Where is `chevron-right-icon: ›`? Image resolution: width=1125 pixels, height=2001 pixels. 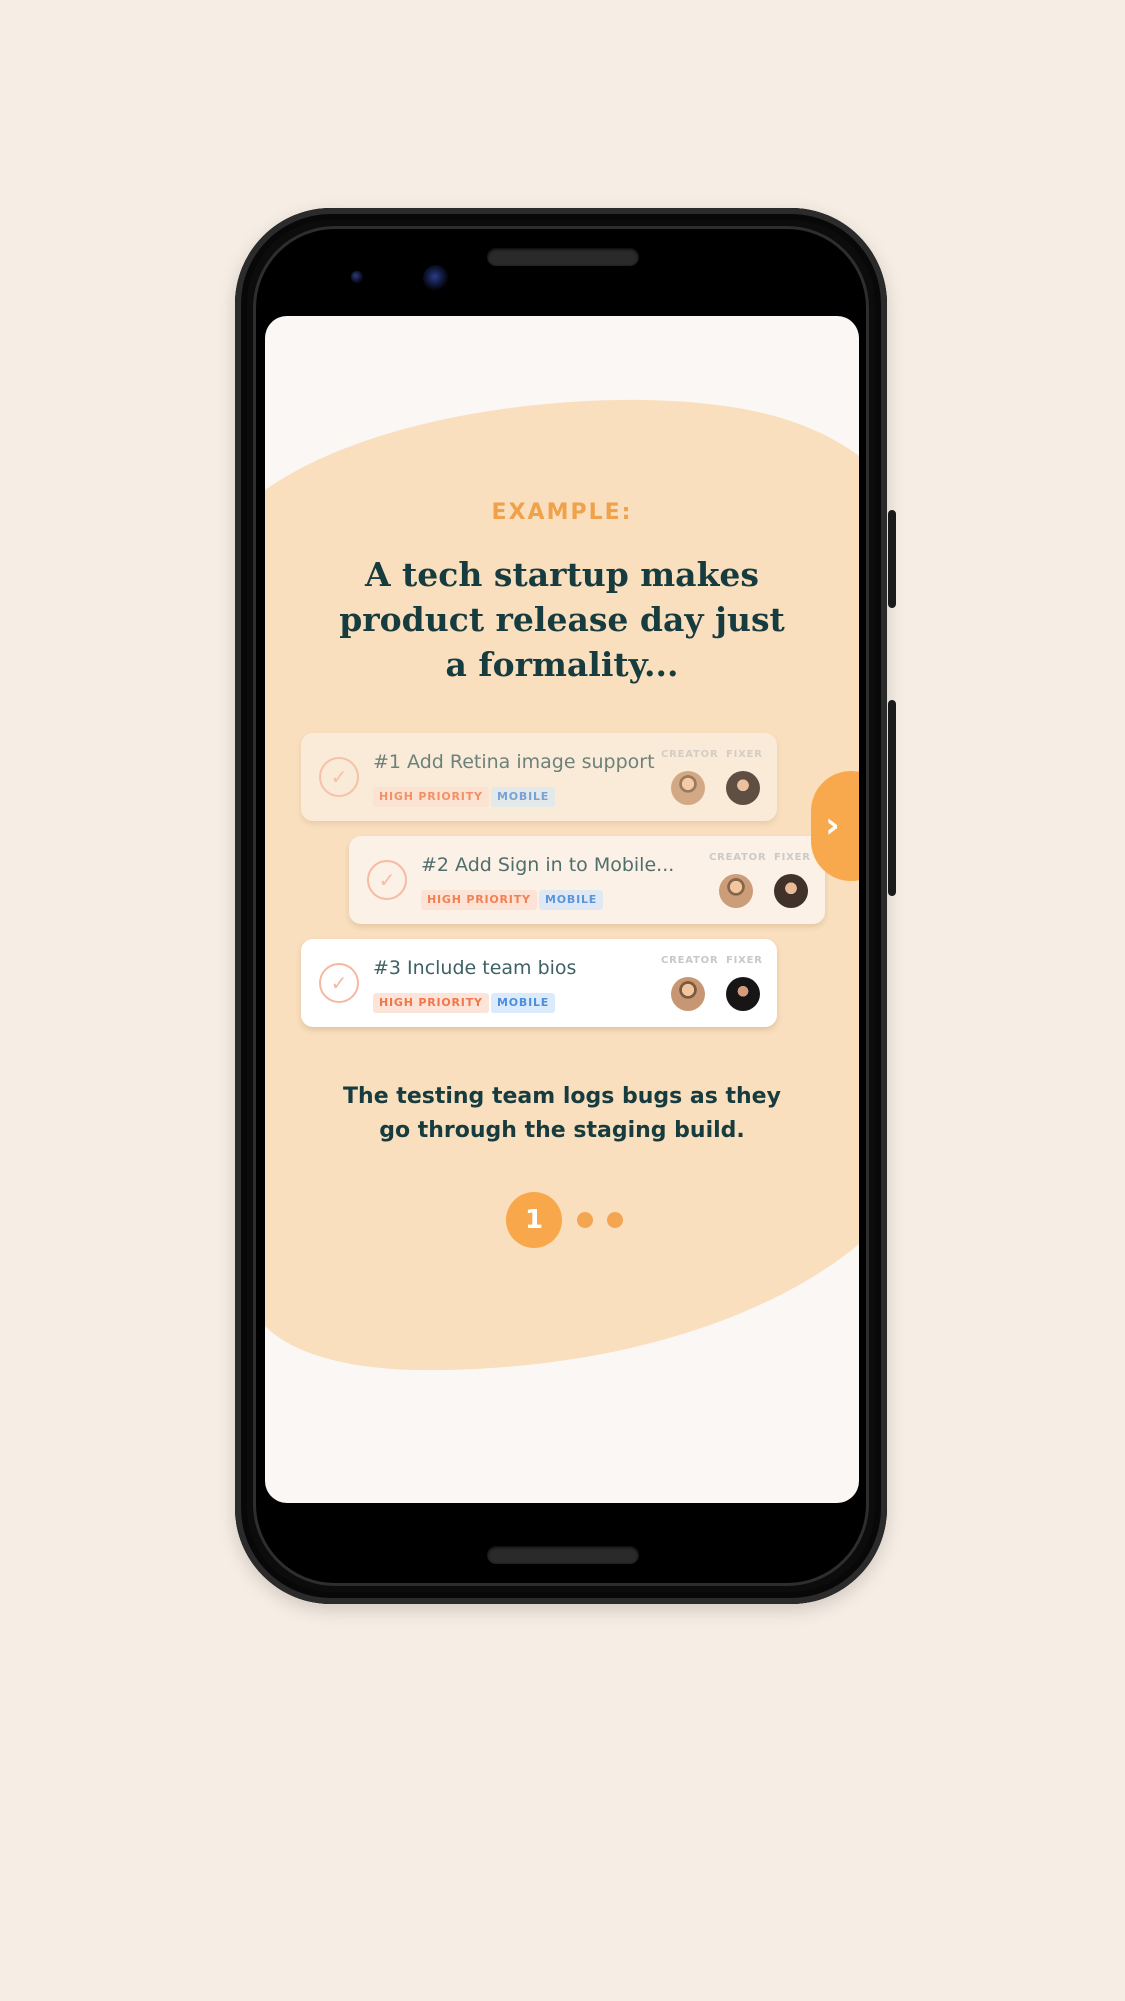 chevron-right-icon: › is located at coordinates (832, 825).